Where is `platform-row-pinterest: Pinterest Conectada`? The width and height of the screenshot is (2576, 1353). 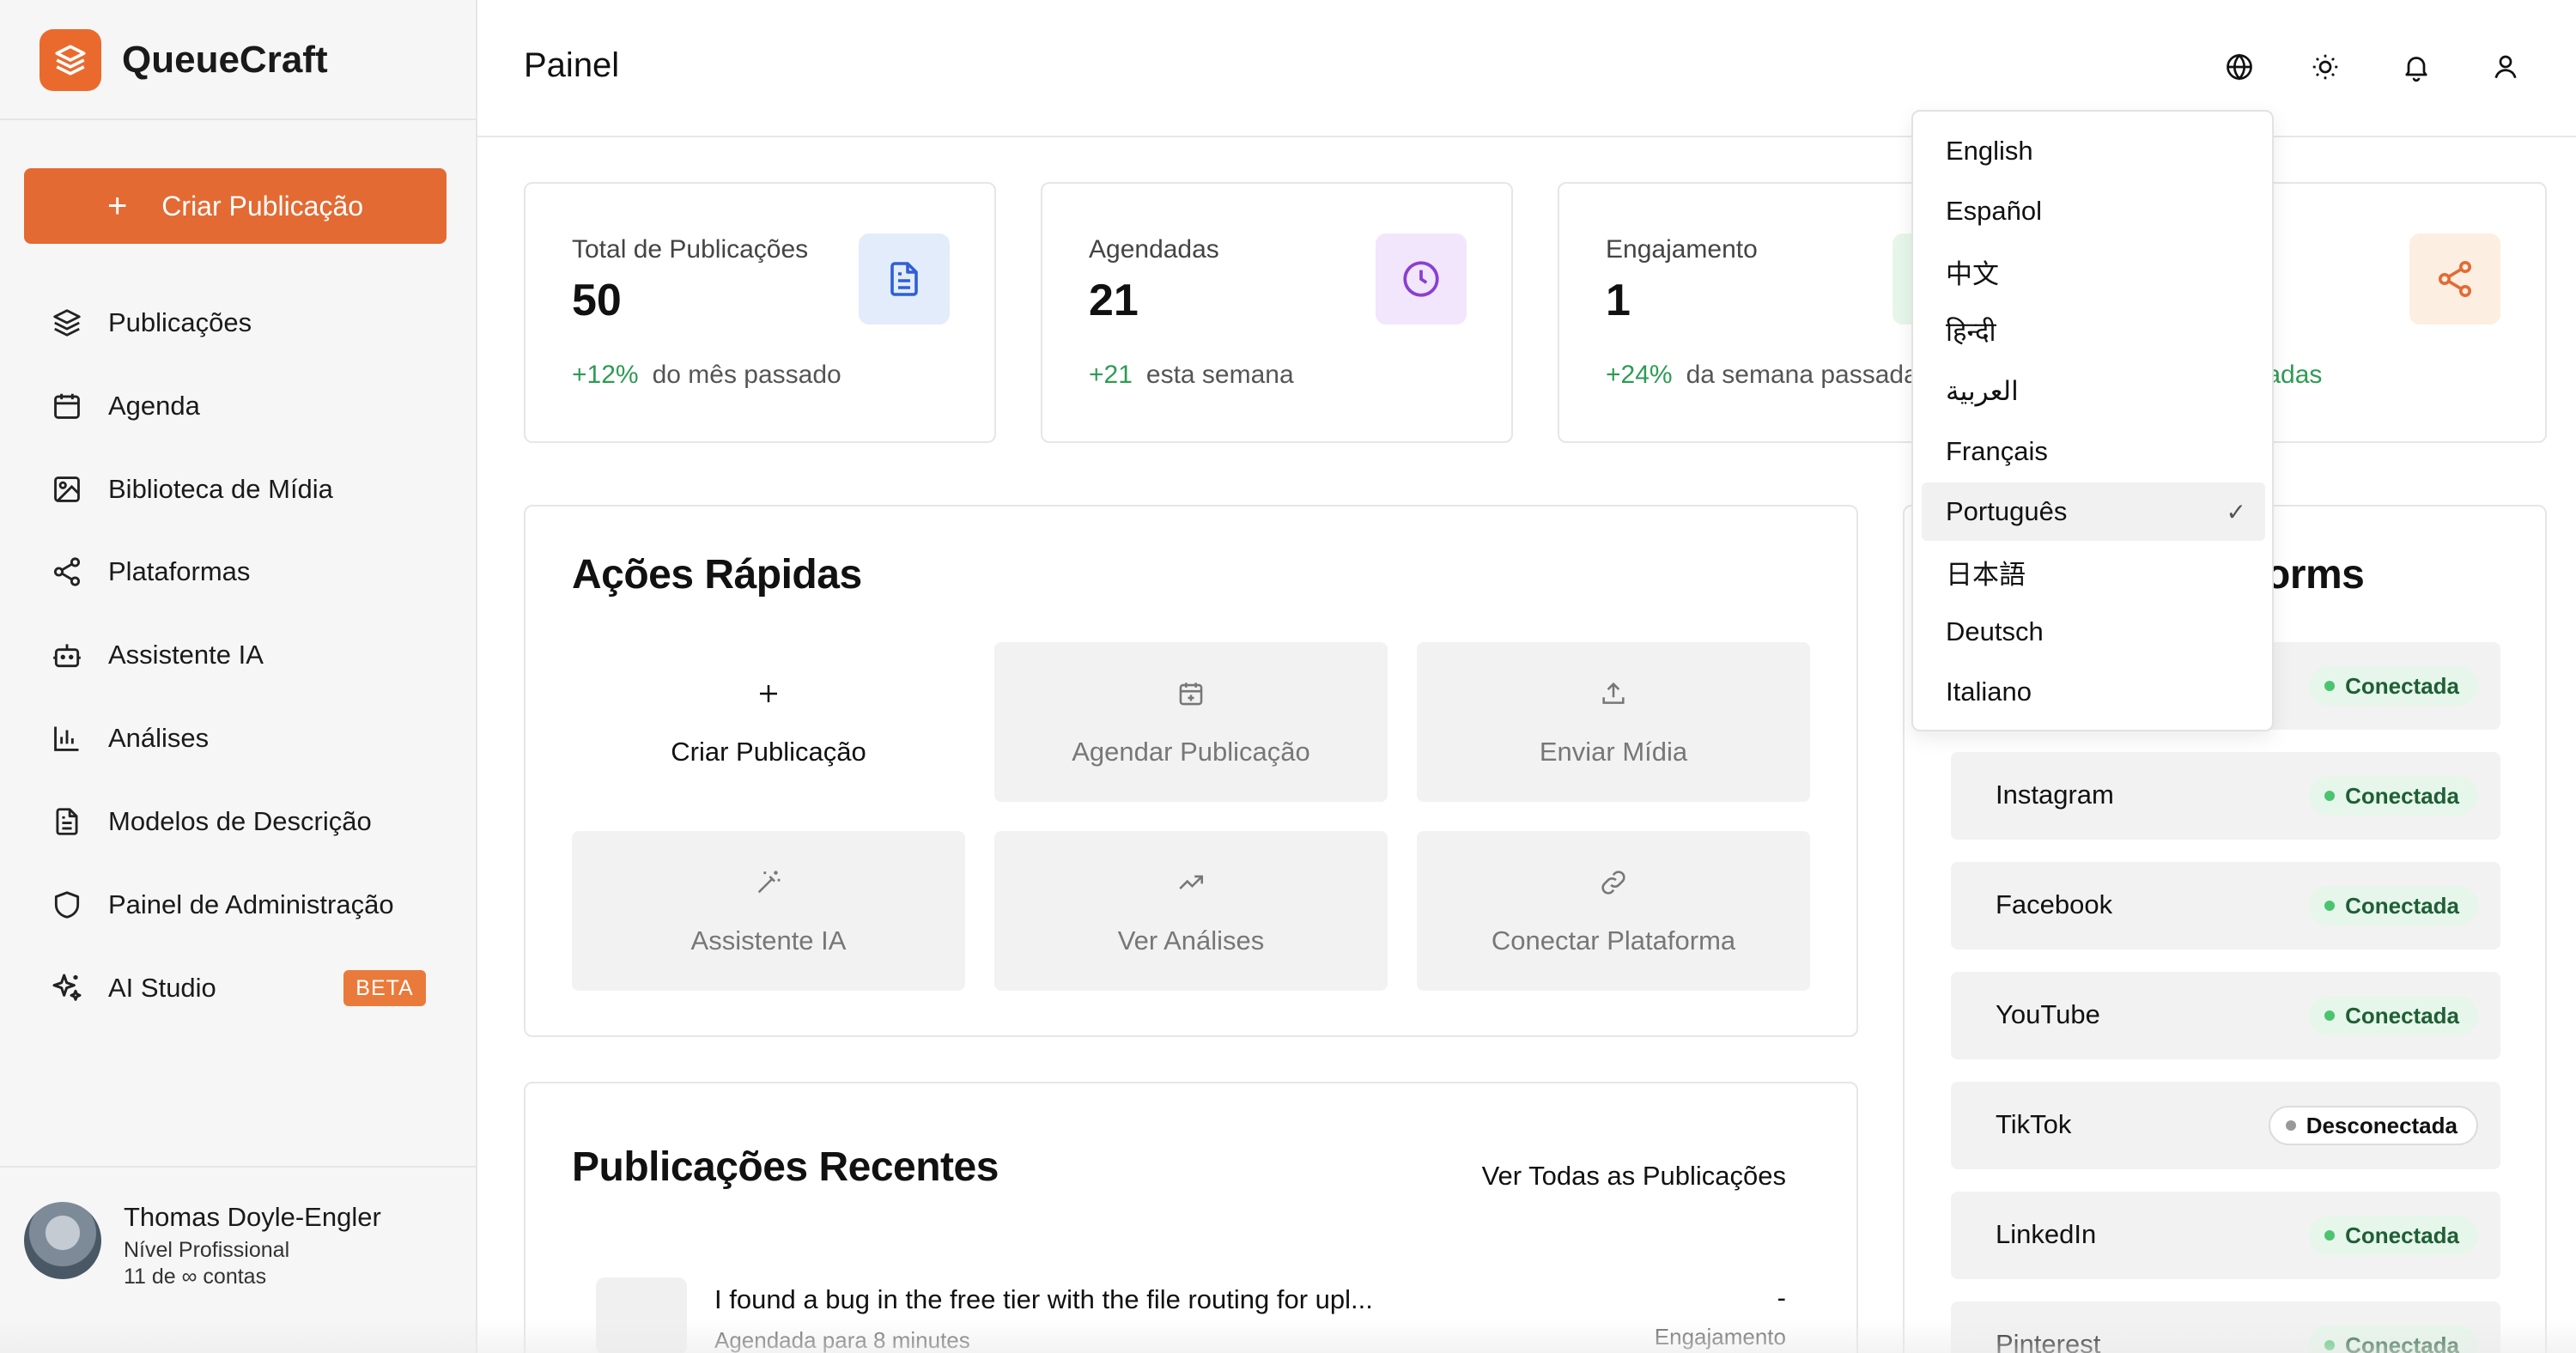 platform-row-pinterest: Pinterest Conectada is located at coordinates (2225, 1327).